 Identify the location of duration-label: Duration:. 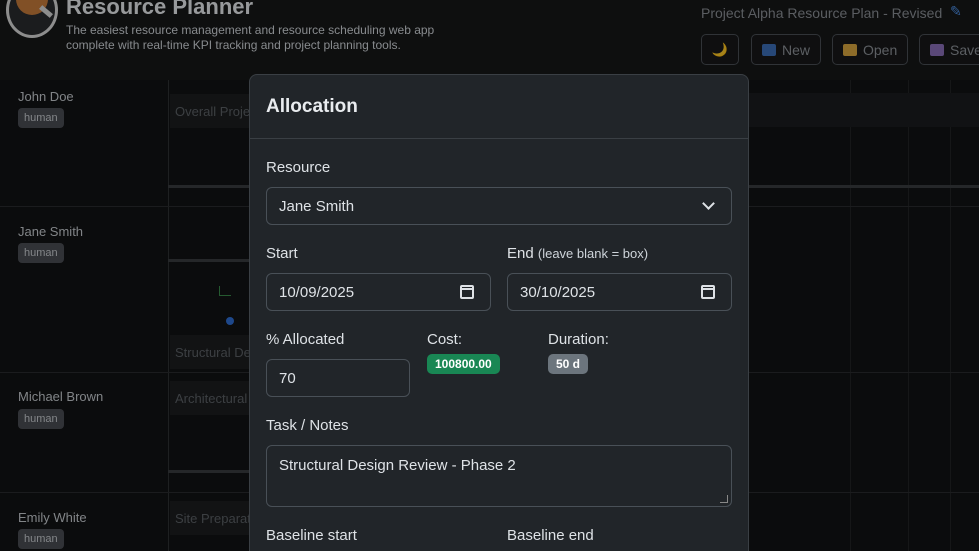
(578, 339).